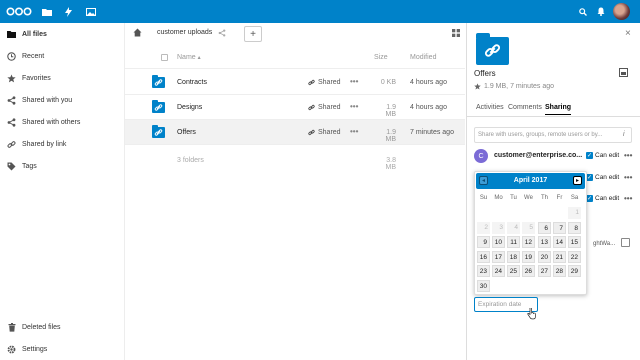 The width and height of the screenshot is (640, 360). What do you see at coordinates (184, 32) in the screenshot?
I see `breadcrumb-current: customer uploads` at bounding box center [184, 32].